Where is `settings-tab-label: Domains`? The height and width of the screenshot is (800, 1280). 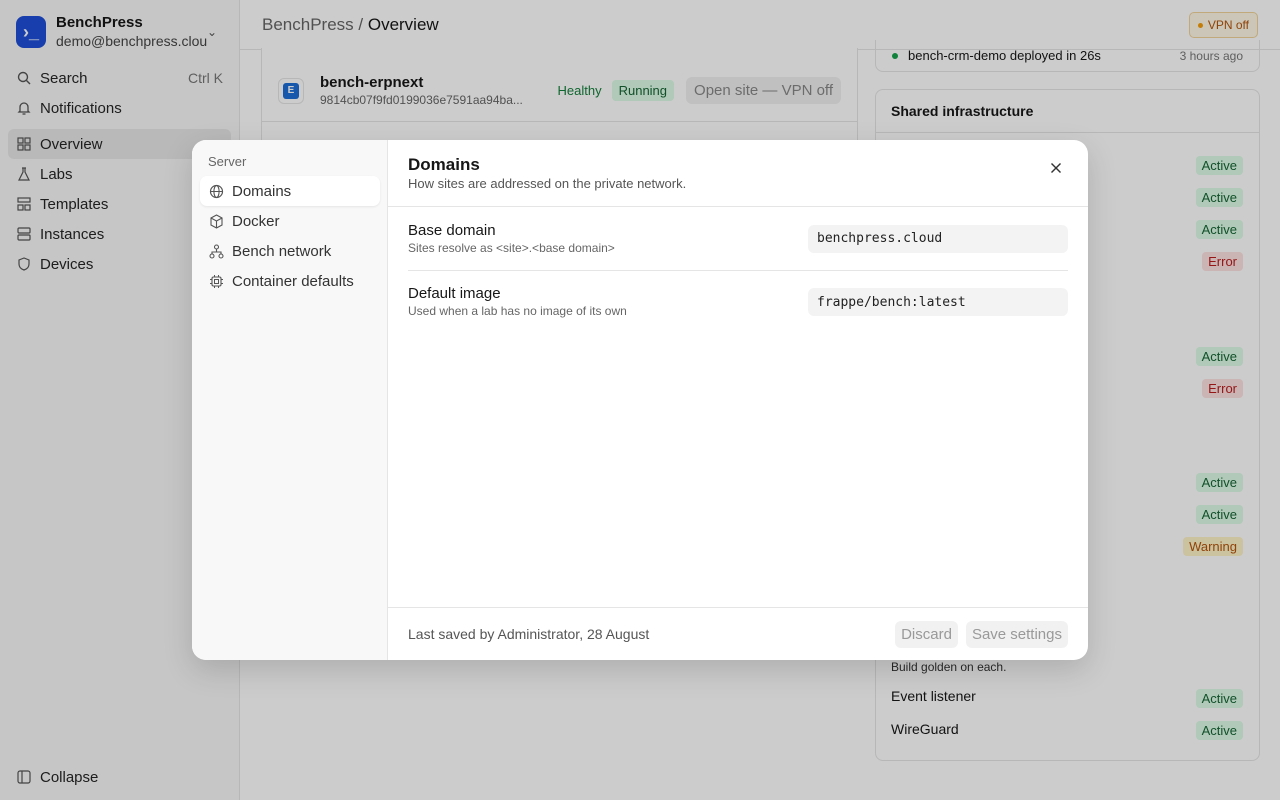
settings-tab-label: Domains is located at coordinates (262, 191).